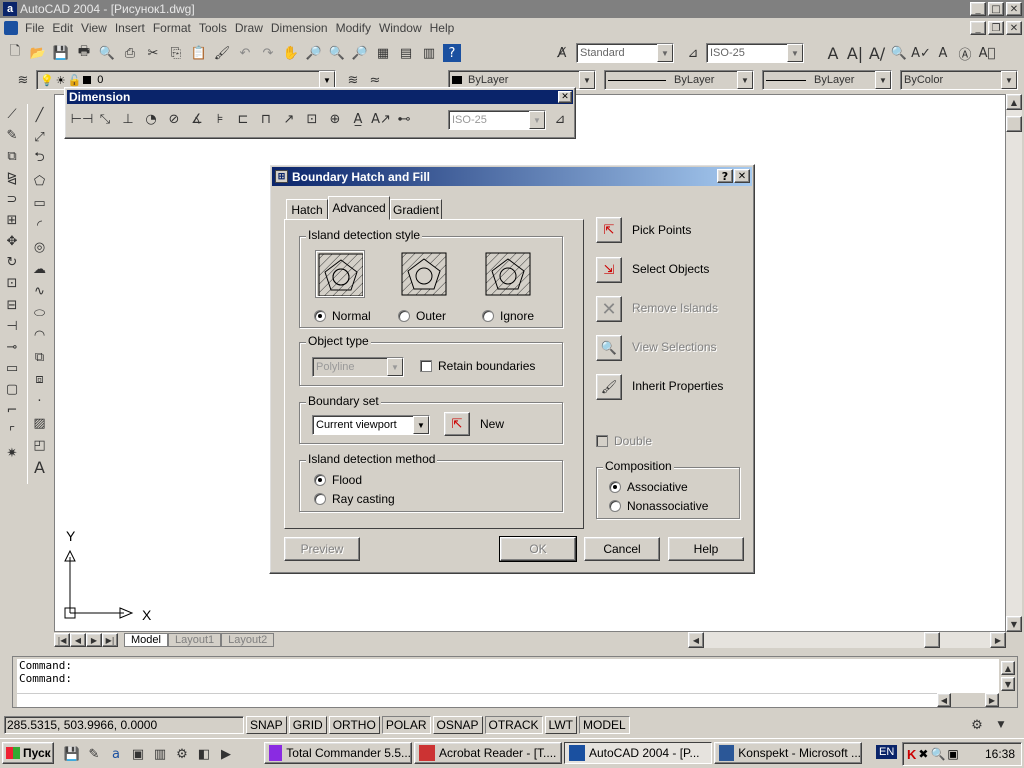  What do you see at coordinates (199, 53) in the screenshot?
I see `paste-icon: 📋` at bounding box center [199, 53].